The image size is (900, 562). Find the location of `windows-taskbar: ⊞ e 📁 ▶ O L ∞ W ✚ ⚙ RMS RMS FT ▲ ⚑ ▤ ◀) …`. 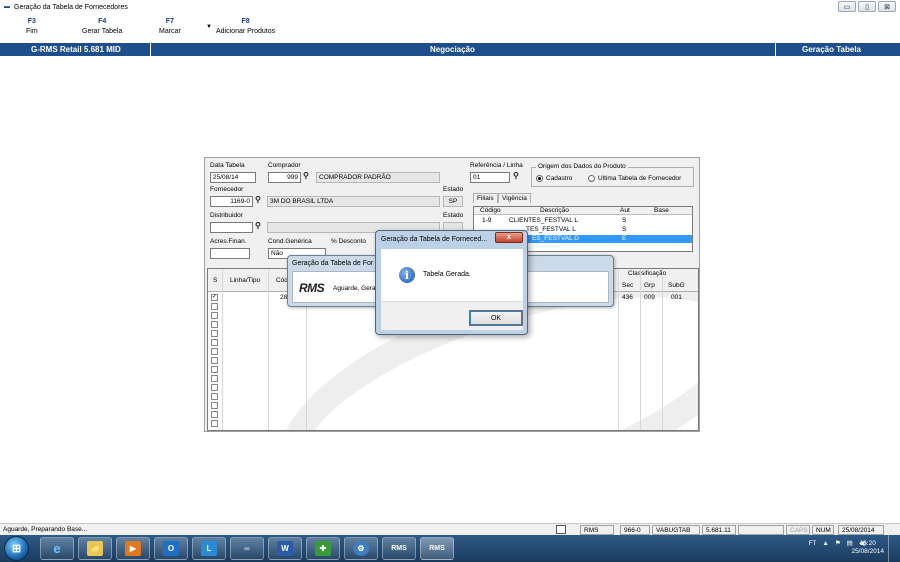

windows-taskbar: ⊞ e 📁 ▶ O L ∞ W ✚ ⚙ RMS RMS FT ▲ ⚑ ▤ ◀) … is located at coordinates (450, 548).